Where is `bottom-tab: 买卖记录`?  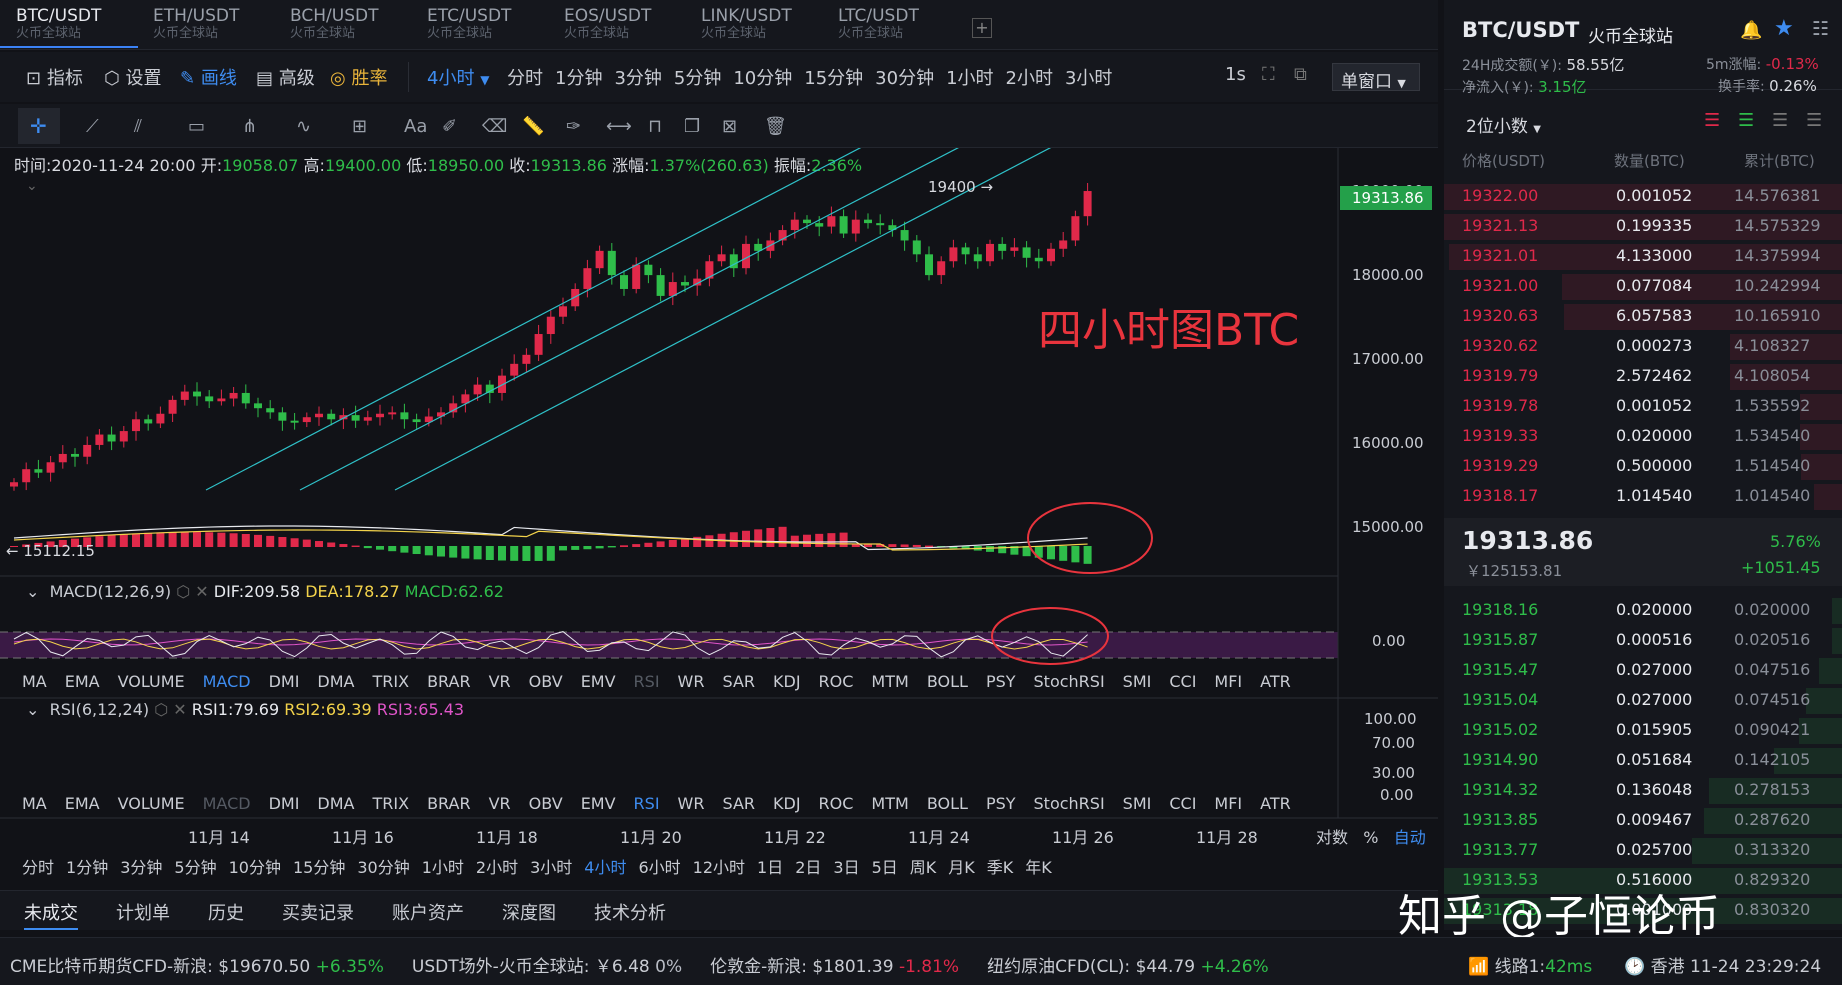
bottom-tab: 买卖记录 is located at coordinates (318, 913).